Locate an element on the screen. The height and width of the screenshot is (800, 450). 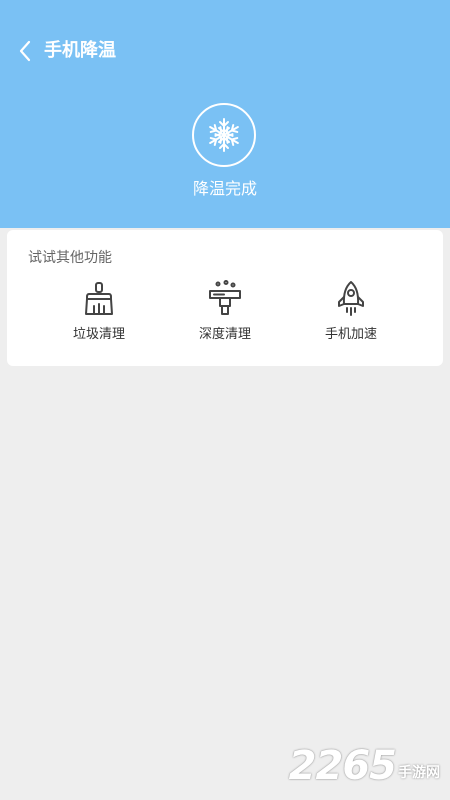
card-title: 试试其他功能 is located at coordinates (70, 258).